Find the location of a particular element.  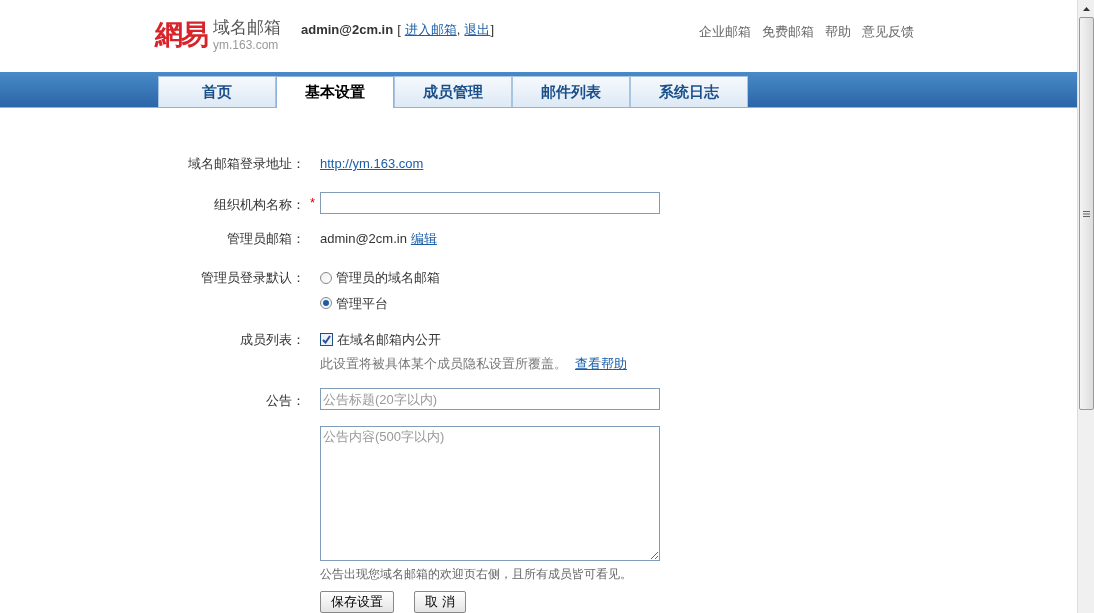

account-link: 进入邮箱 is located at coordinates (430, 29).